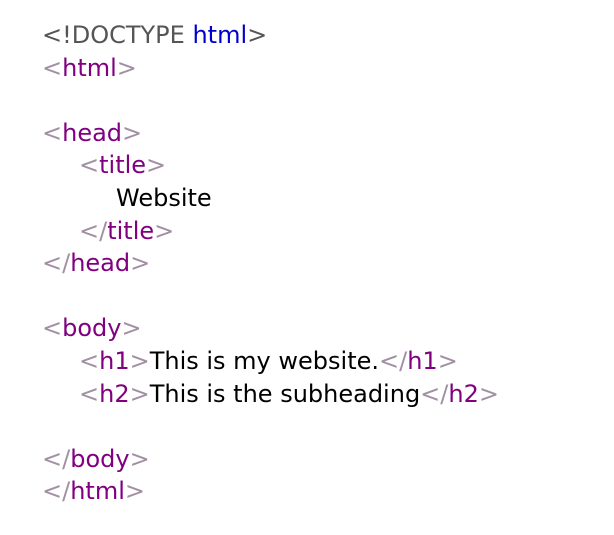 The width and height of the screenshot is (614, 535). What do you see at coordinates (117, 35) in the screenshot?
I see `doctype-token: <!DOCTYPE` at bounding box center [117, 35].